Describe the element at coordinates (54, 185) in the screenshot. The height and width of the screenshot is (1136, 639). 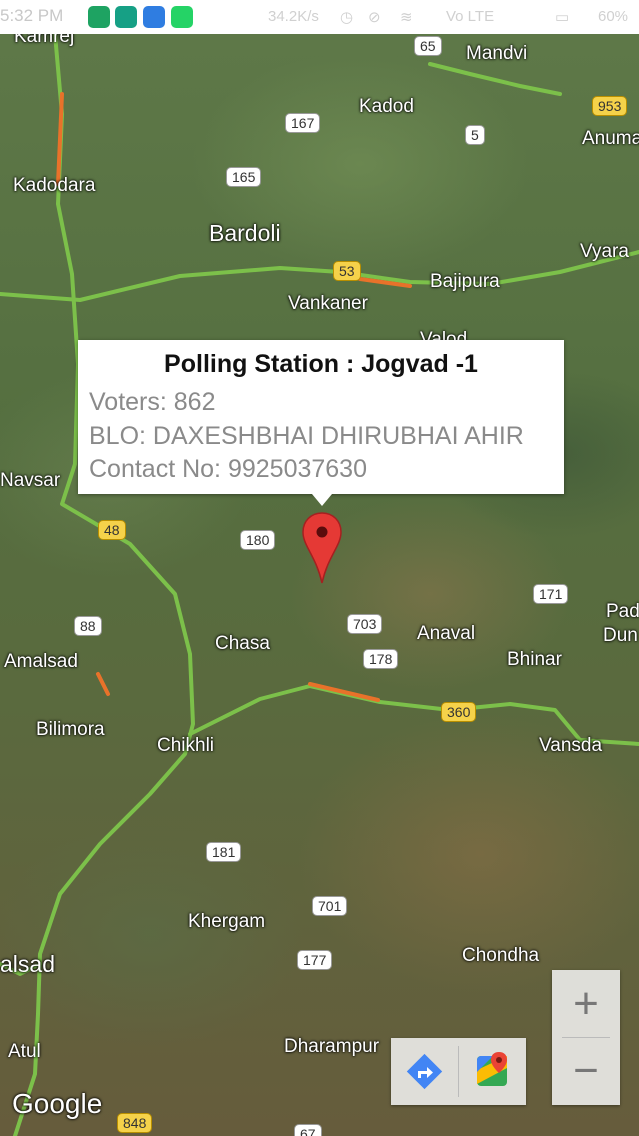
I see `place-kadodara: Kadodara` at that location.